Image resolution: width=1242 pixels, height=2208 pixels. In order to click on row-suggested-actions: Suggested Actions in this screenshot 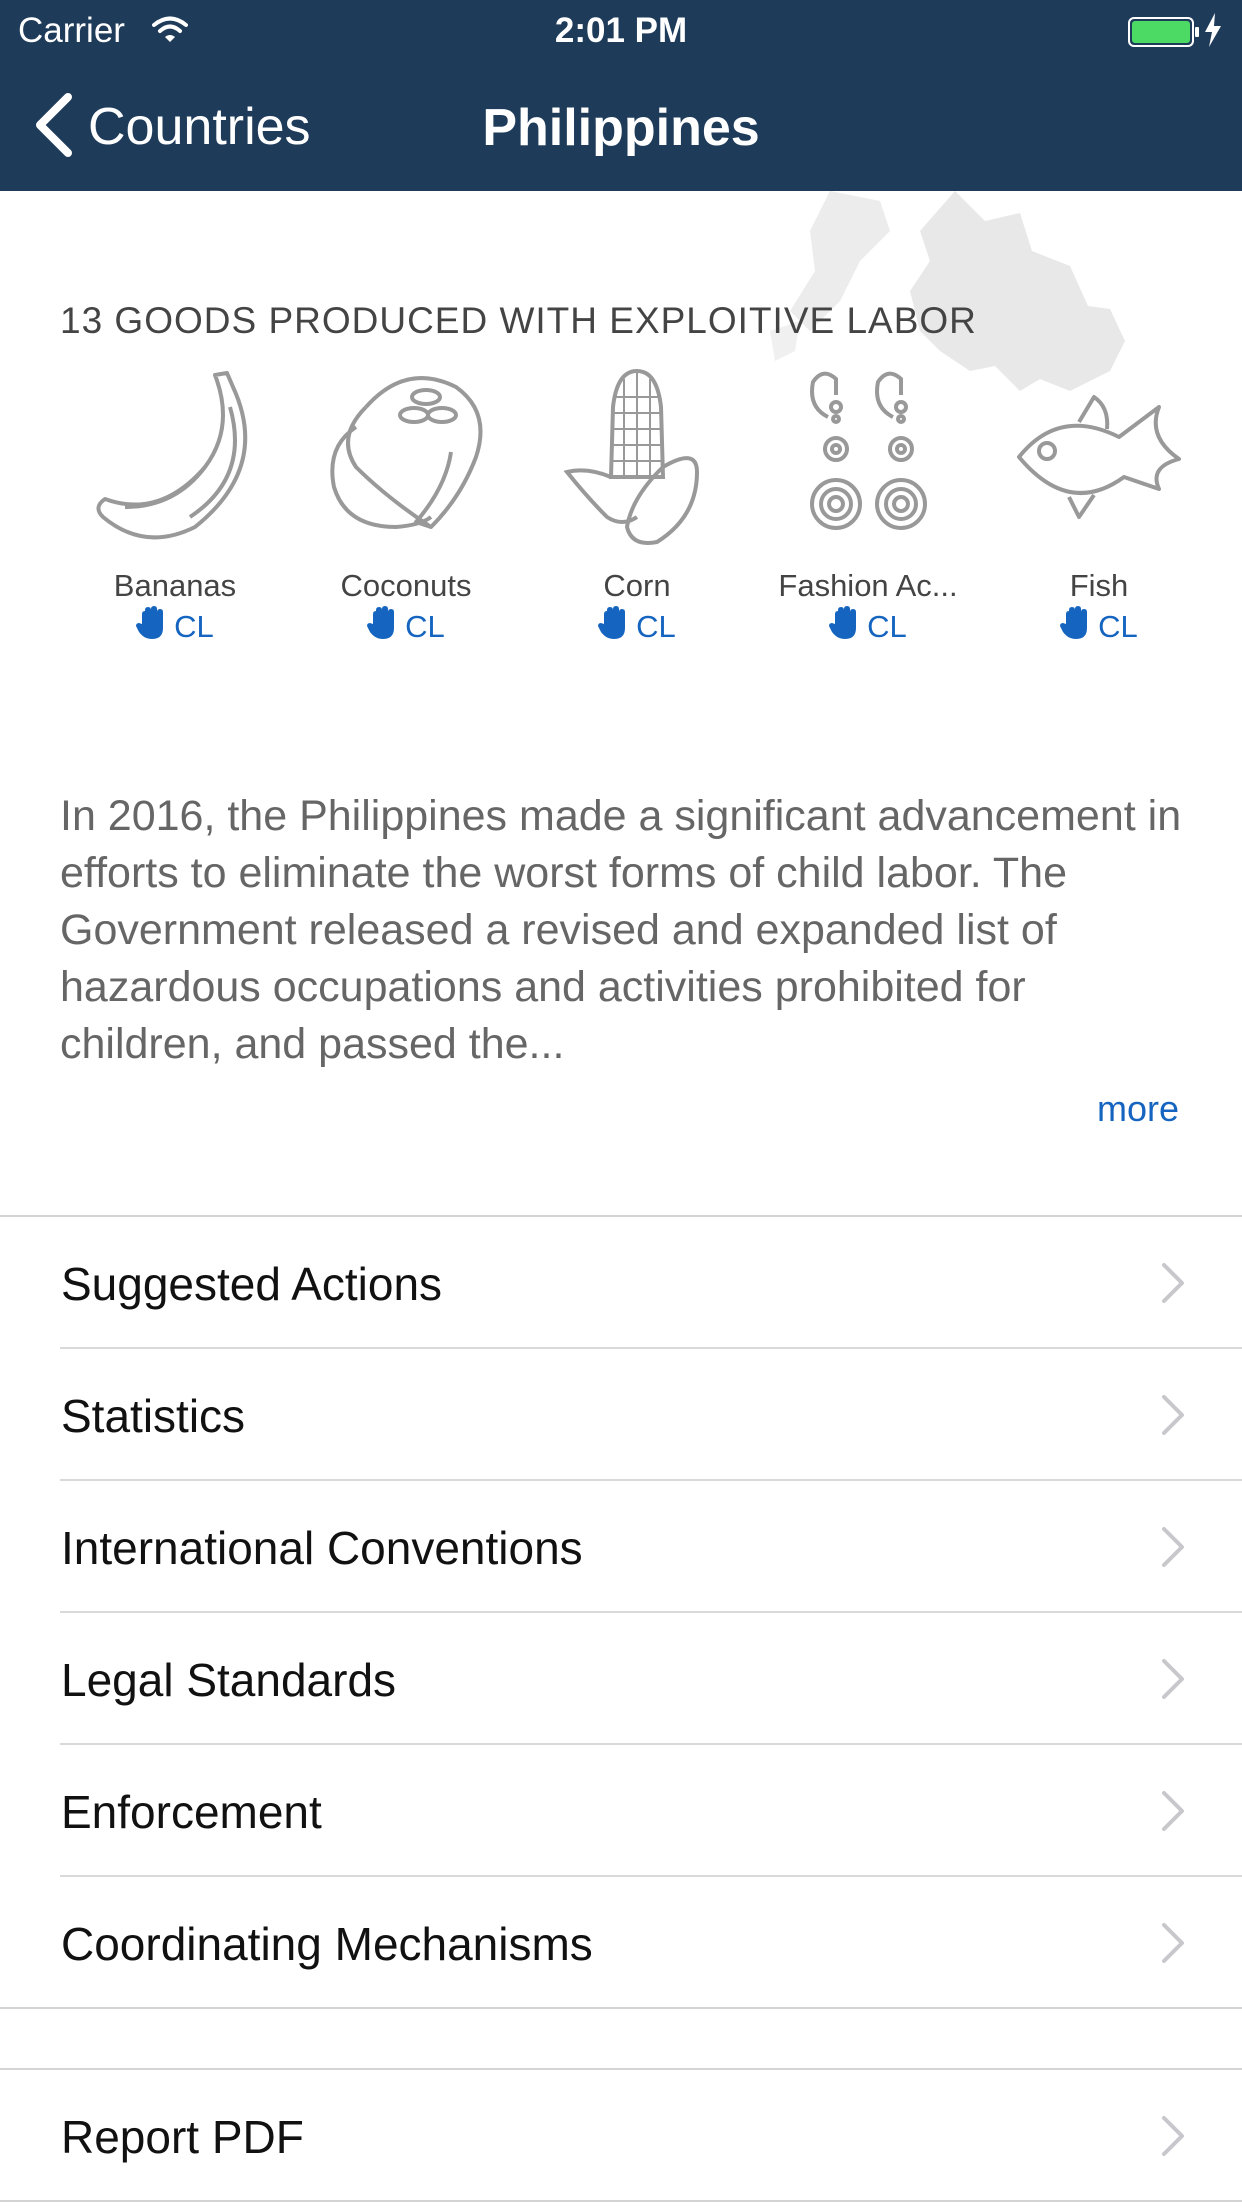, I will do `click(621, 1283)`.